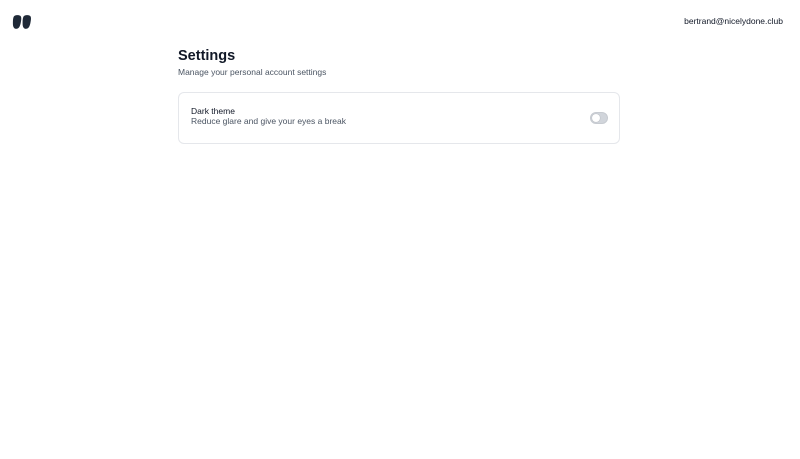 The width and height of the screenshot is (800, 459). Describe the element at coordinates (733, 21) in the screenshot. I see `user-email: bertrand@nicelydone.club` at that location.